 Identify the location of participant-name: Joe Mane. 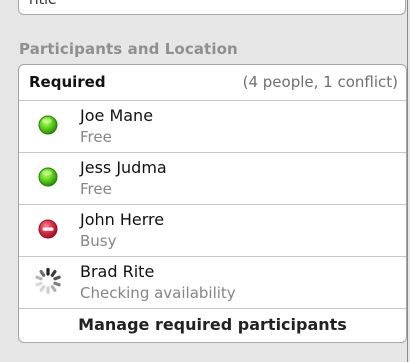
(117, 115).